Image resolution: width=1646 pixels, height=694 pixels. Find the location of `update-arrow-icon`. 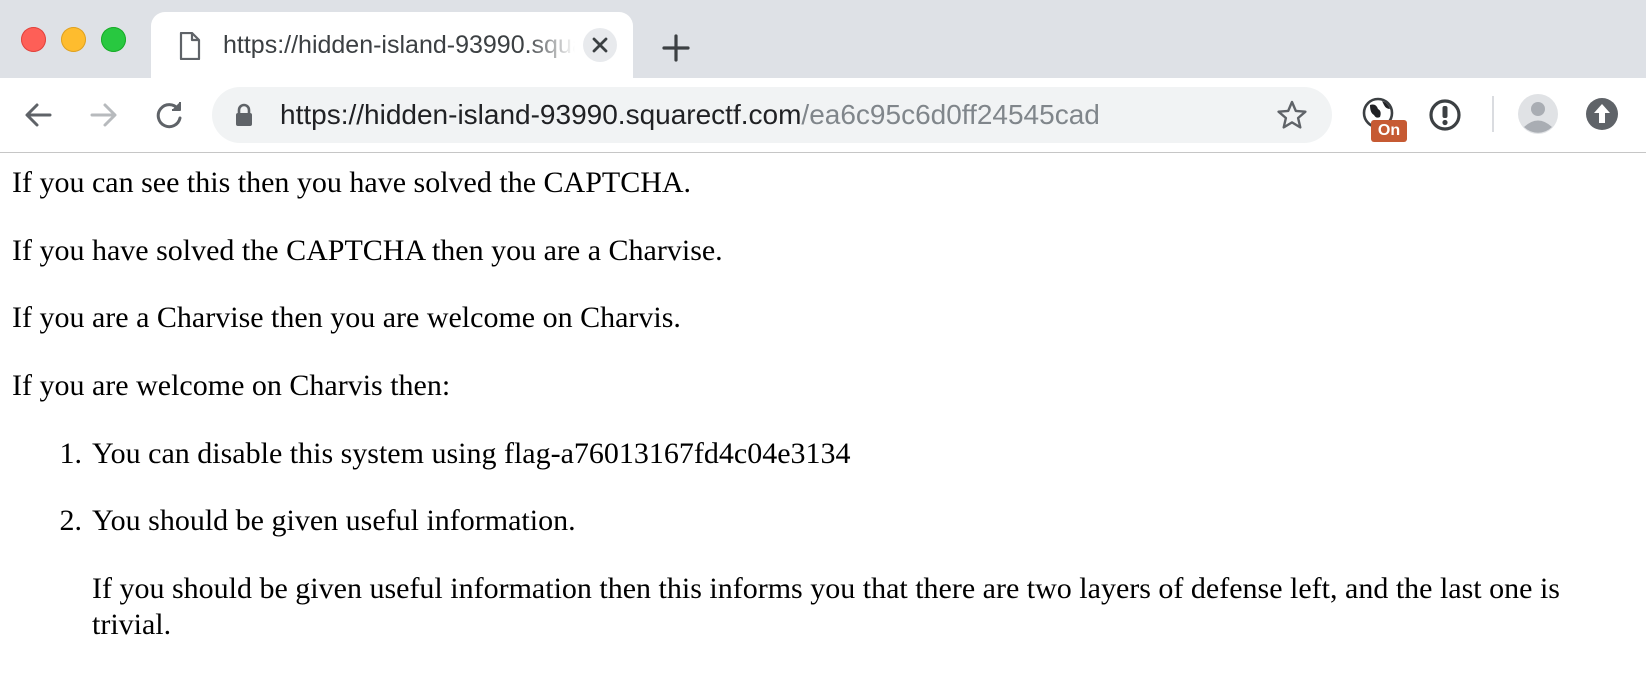

update-arrow-icon is located at coordinates (1602, 114).